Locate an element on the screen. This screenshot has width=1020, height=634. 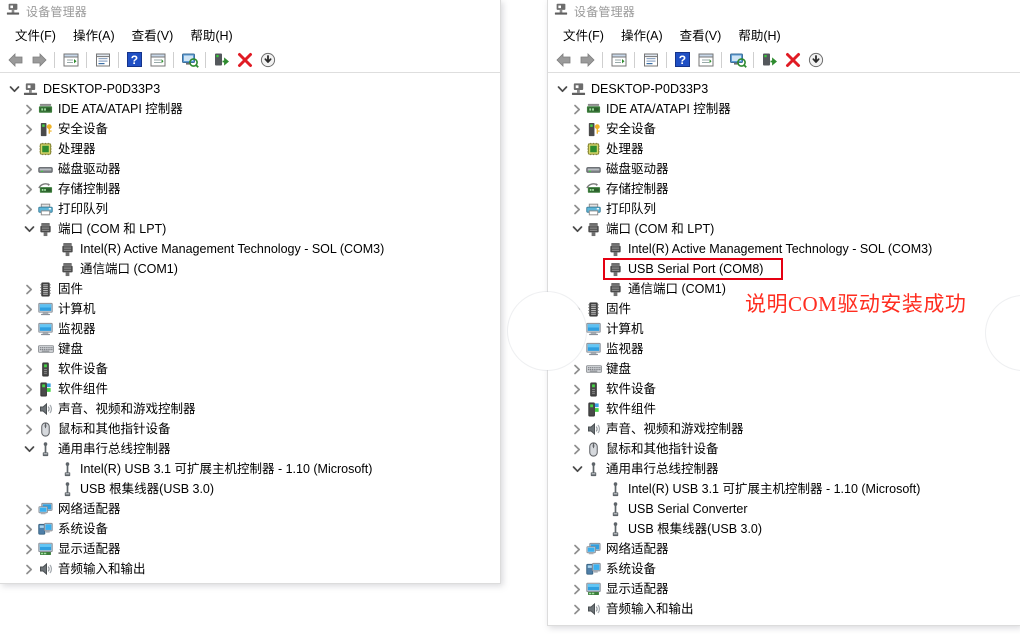
disable-device-icon is located at coordinates (815, 60).